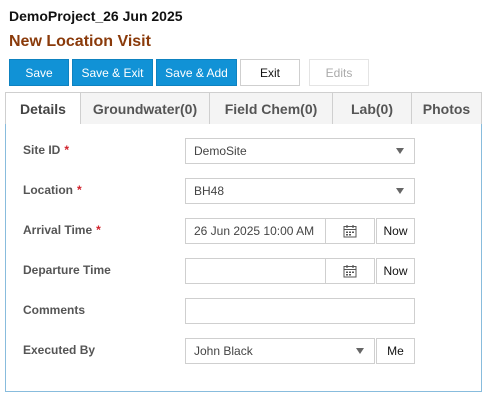  Describe the element at coordinates (80, 41) in the screenshot. I see `page-title: New Location Visit` at that location.